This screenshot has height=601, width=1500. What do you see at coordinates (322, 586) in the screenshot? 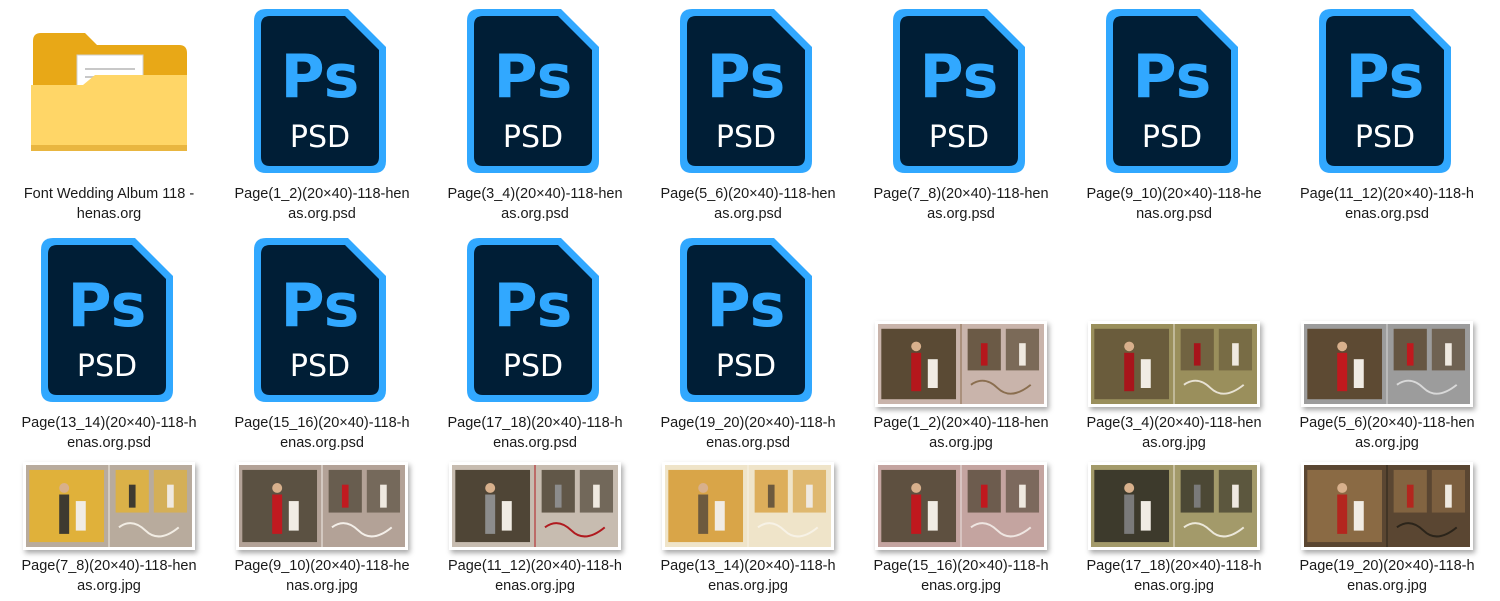
I see `file-name-line-2: nas.org.jpg` at bounding box center [322, 586].